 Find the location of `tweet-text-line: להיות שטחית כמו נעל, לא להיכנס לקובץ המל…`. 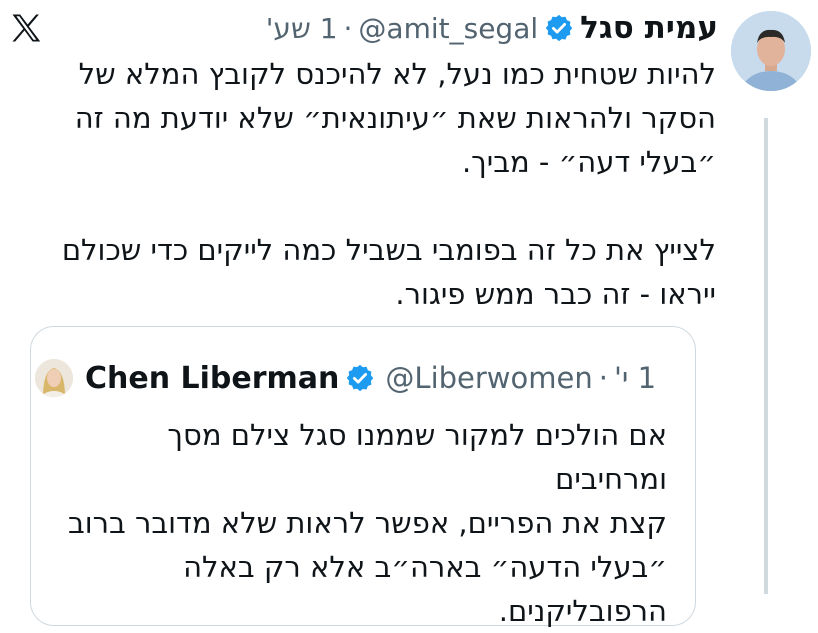

tweet-text-line: להיות שטחית כמו נעל, לא להיכנס לקובץ המל… is located at coordinates (397, 74).